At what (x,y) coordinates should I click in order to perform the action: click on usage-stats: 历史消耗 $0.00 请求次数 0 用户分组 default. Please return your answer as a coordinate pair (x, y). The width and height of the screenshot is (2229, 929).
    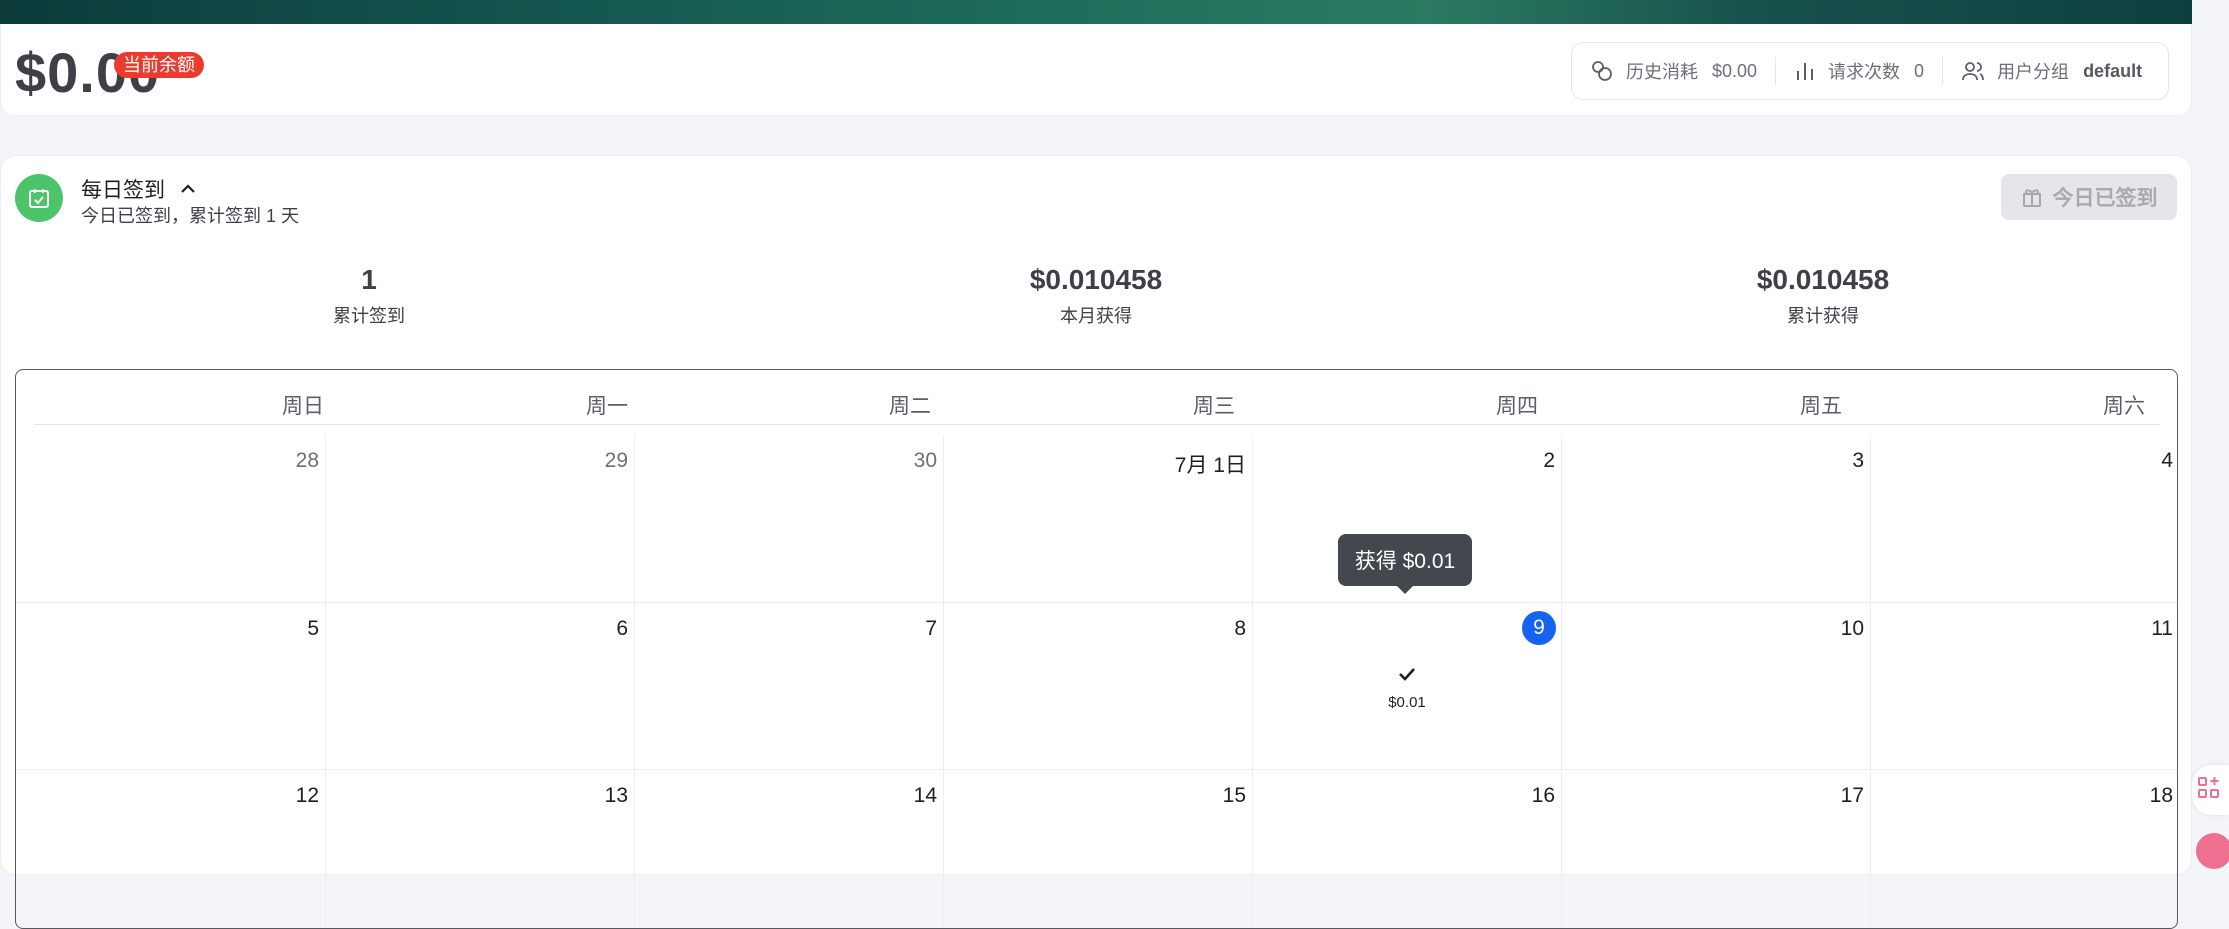
    Looking at the image, I should click on (1870, 71).